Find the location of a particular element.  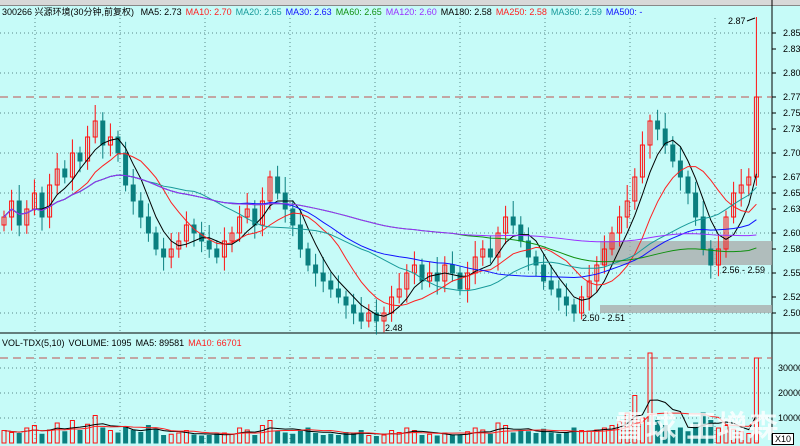

scale-button: X10 is located at coordinates (783, 439).